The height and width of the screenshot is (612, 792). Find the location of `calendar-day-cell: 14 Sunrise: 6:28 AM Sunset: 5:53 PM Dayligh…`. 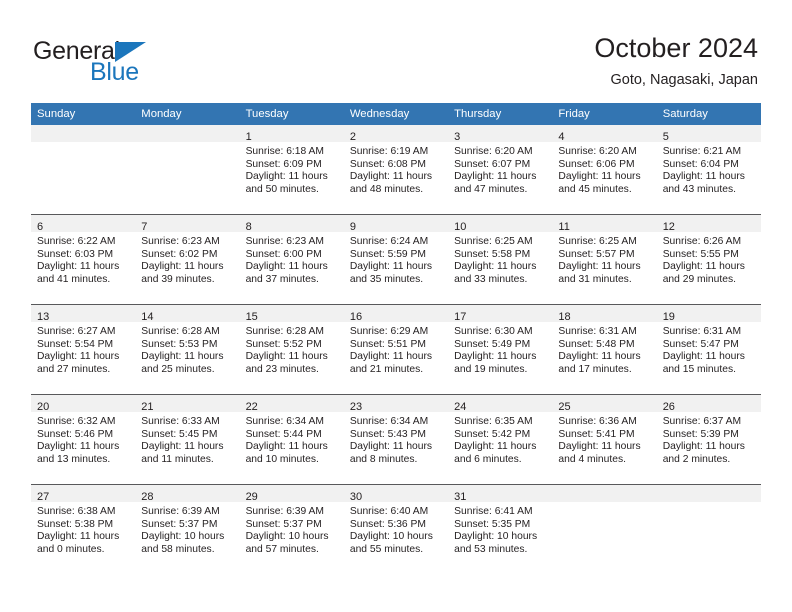

calendar-day-cell: 14 Sunrise: 6:28 AM Sunset: 5:53 PM Dayligh… is located at coordinates (187, 349).